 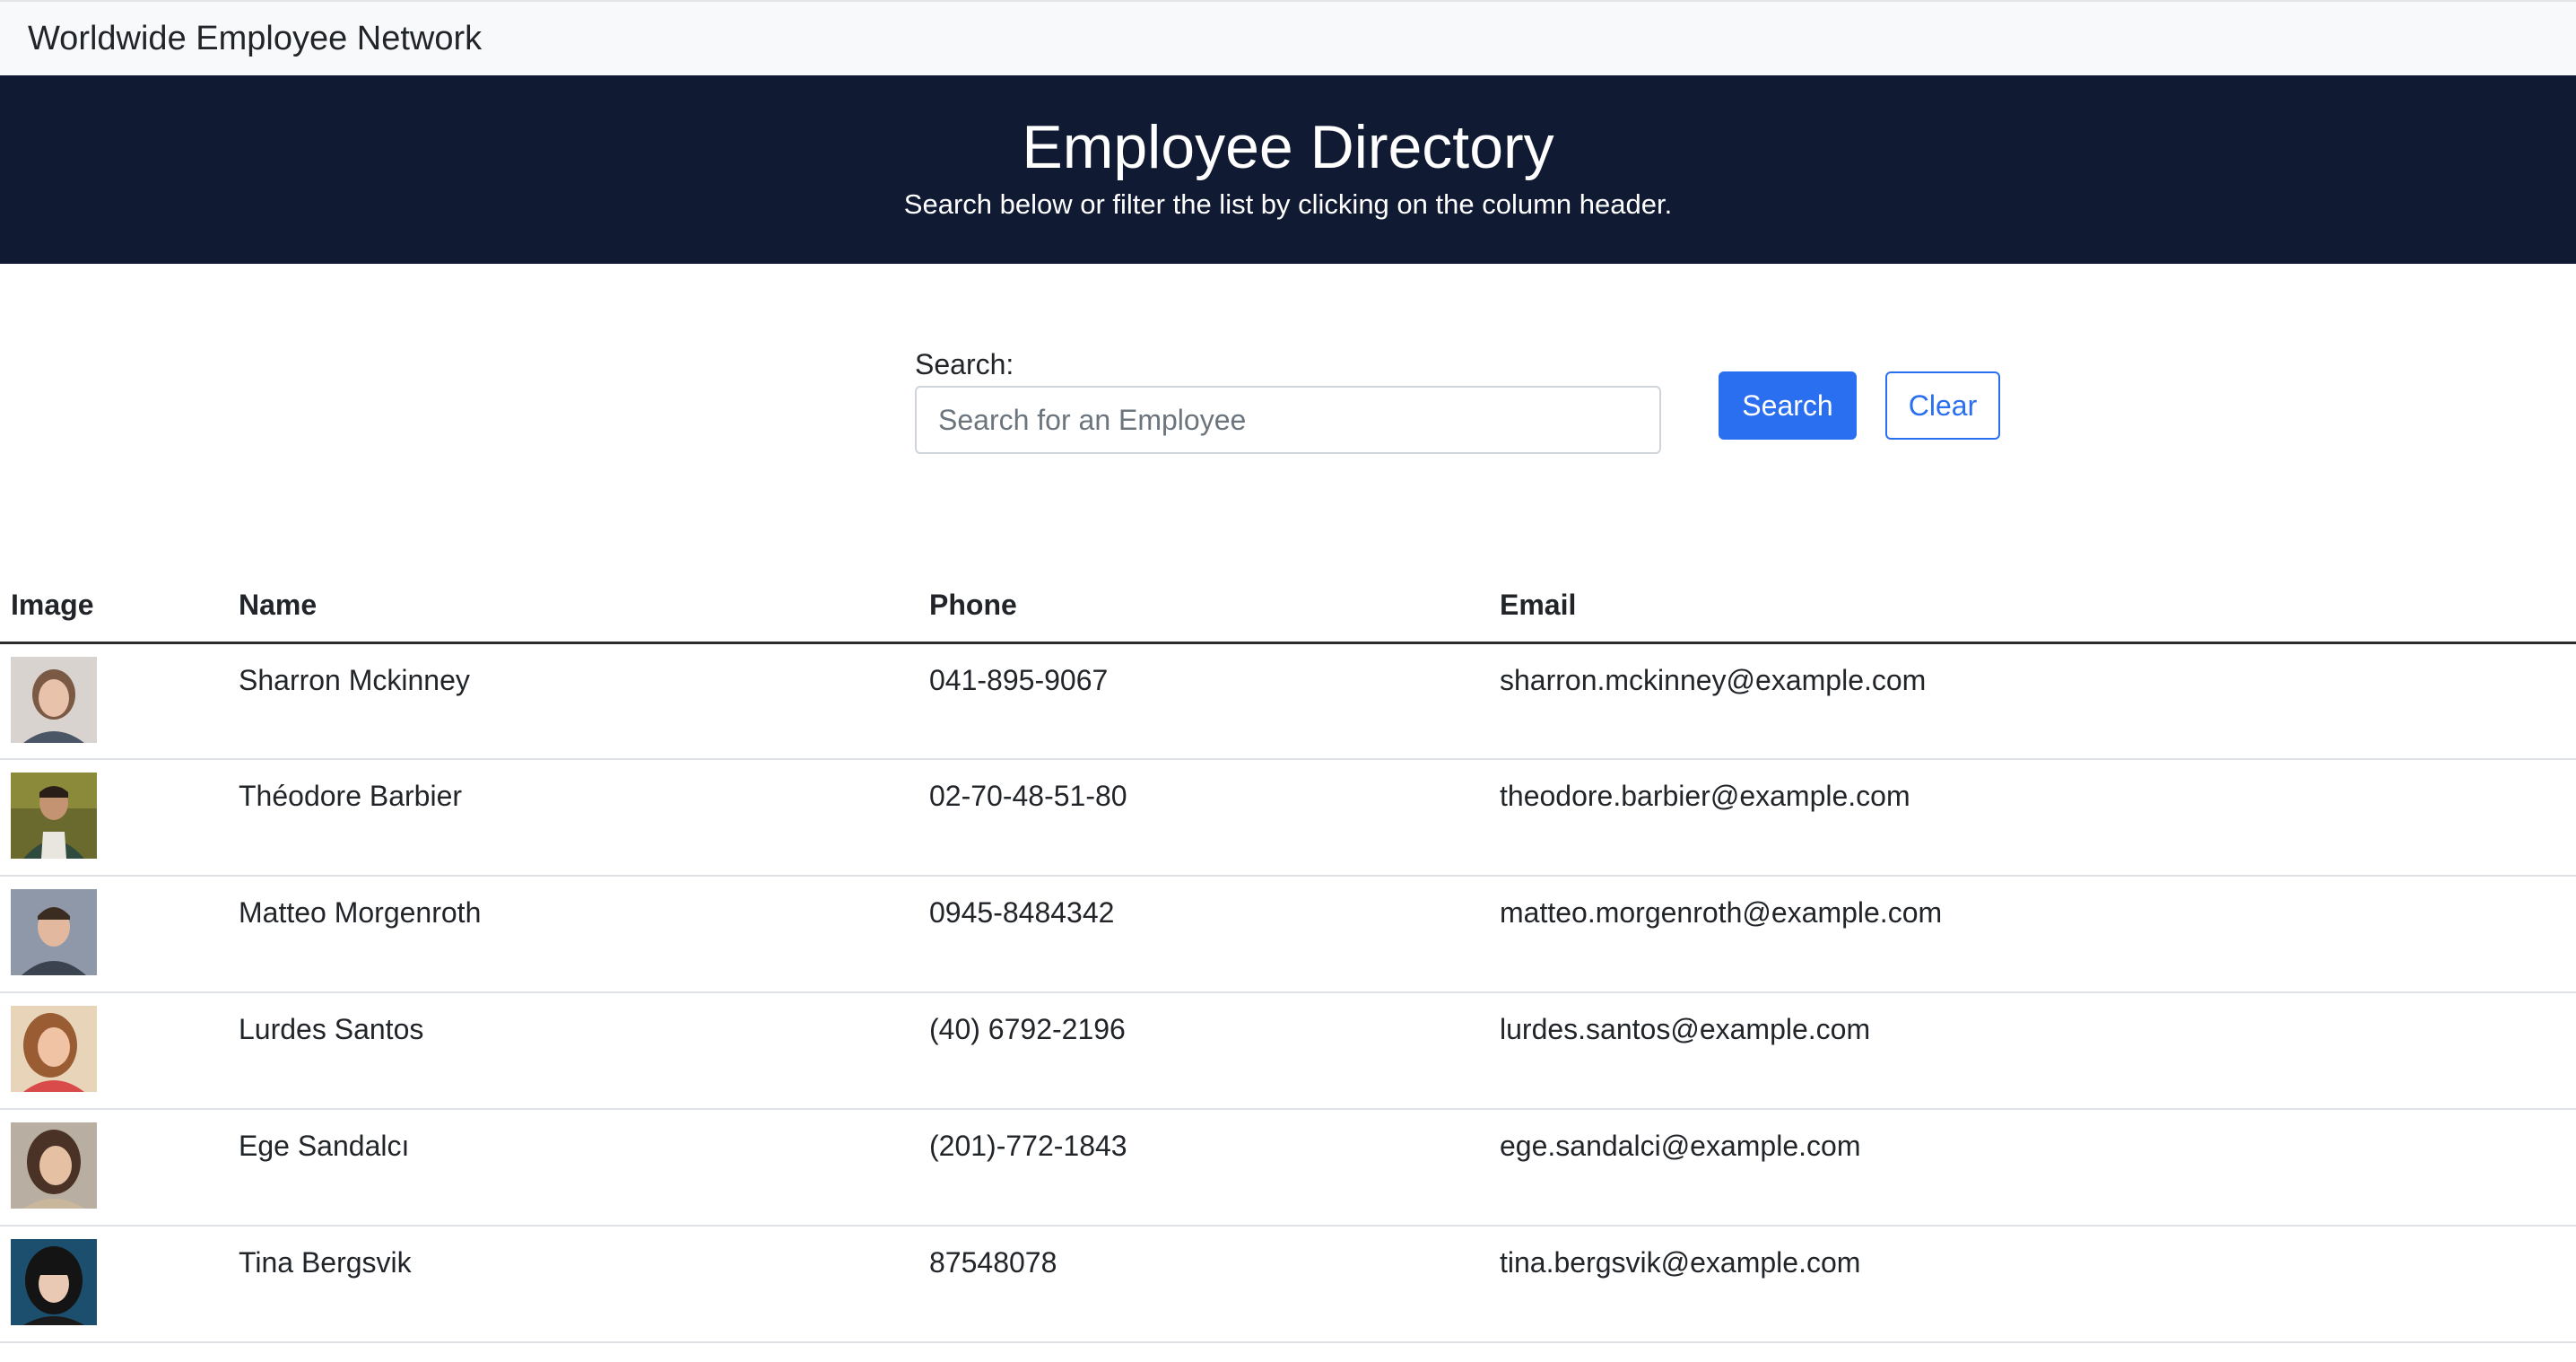 What do you see at coordinates (1288, 37) in the screenshot?
I see `top-navbar: Worldwide Employee Network` at bounding box center [1288, 37].